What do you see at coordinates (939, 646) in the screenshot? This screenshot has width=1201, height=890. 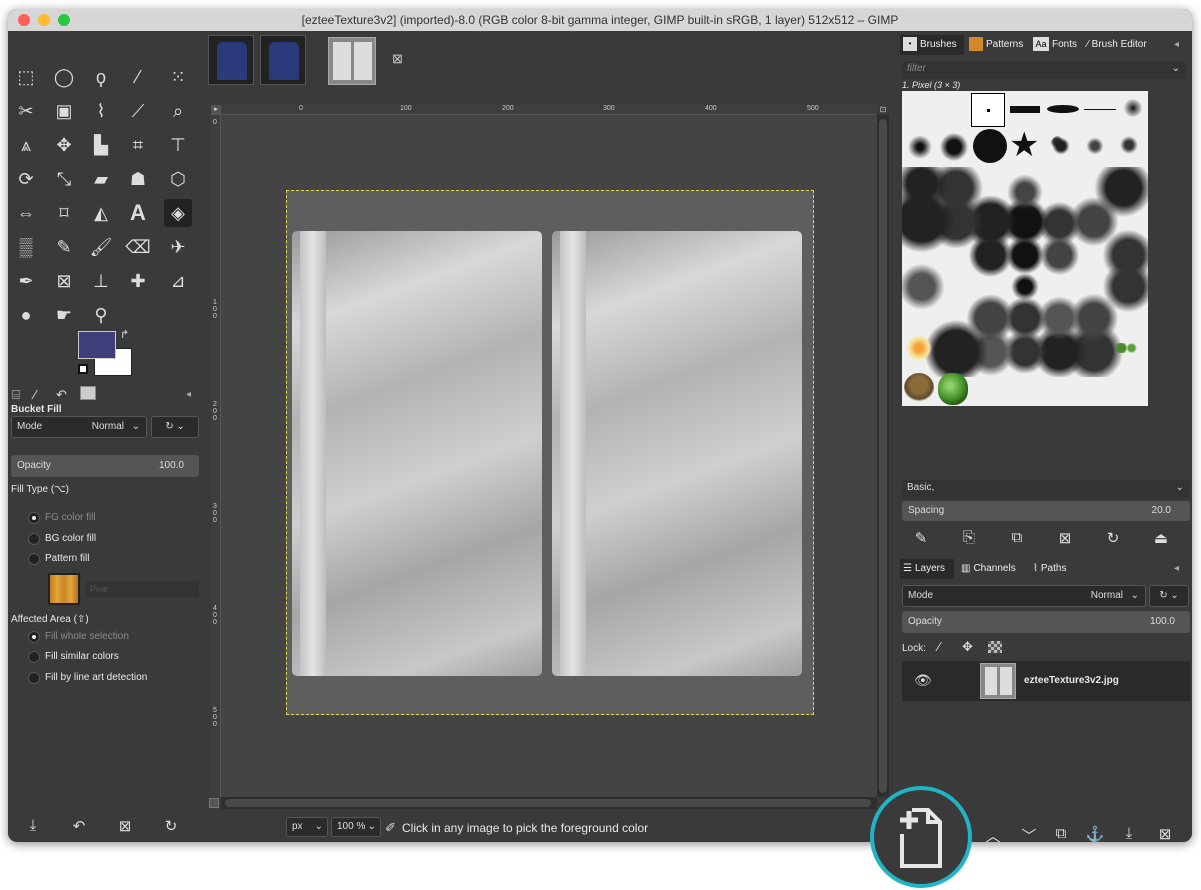 I see `lock-pixels-icon: ⁄` at bounding box center [939, 646].